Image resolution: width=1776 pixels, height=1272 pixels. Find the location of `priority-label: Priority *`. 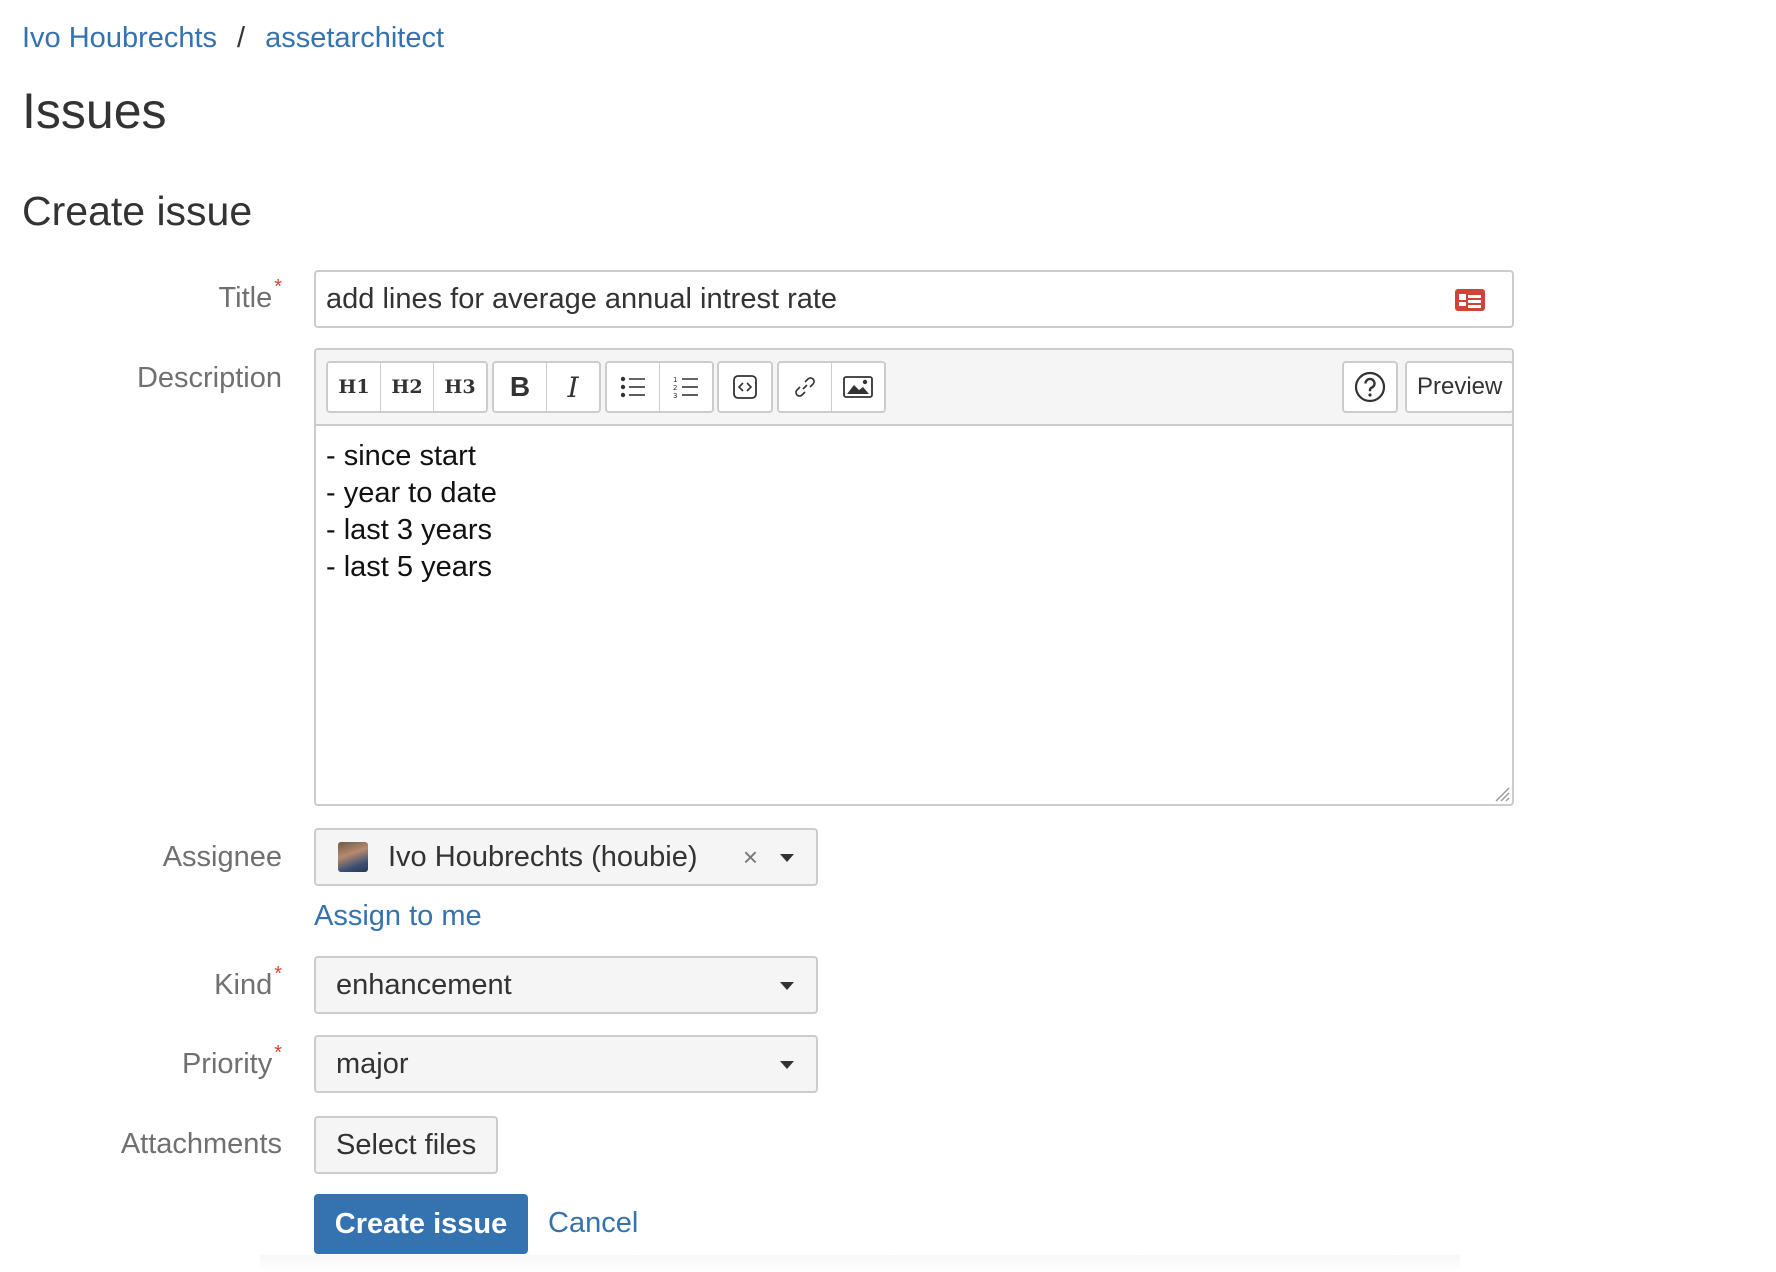

priority-label: Priority * is located at coordinates (231, 1061).